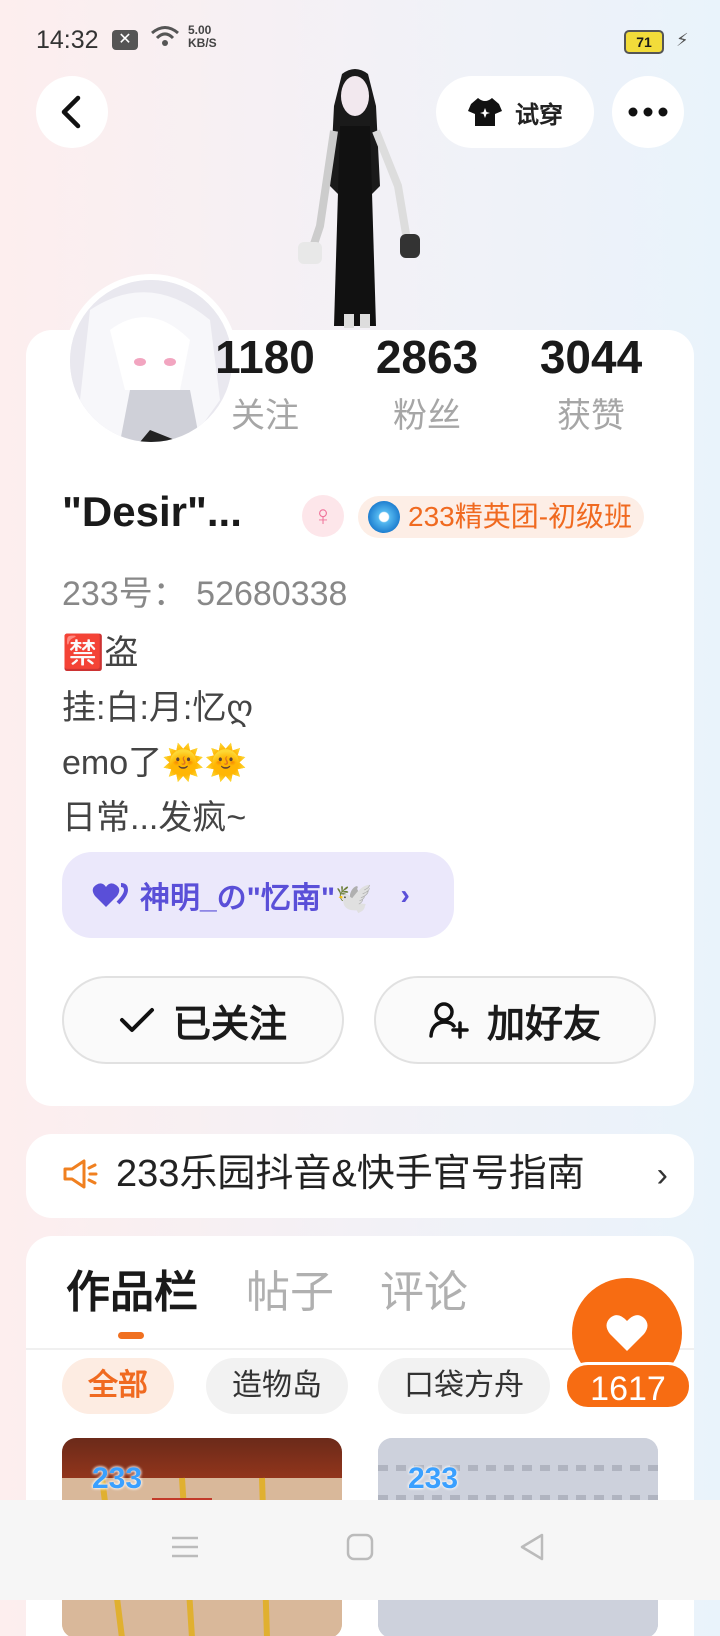 This screenshot has width=720, height=1636. What do you see at coordinates (277, 1386) in the screenshot?
I see `filter-creation-island: 造物岛` at bounding box center [277, 1386].